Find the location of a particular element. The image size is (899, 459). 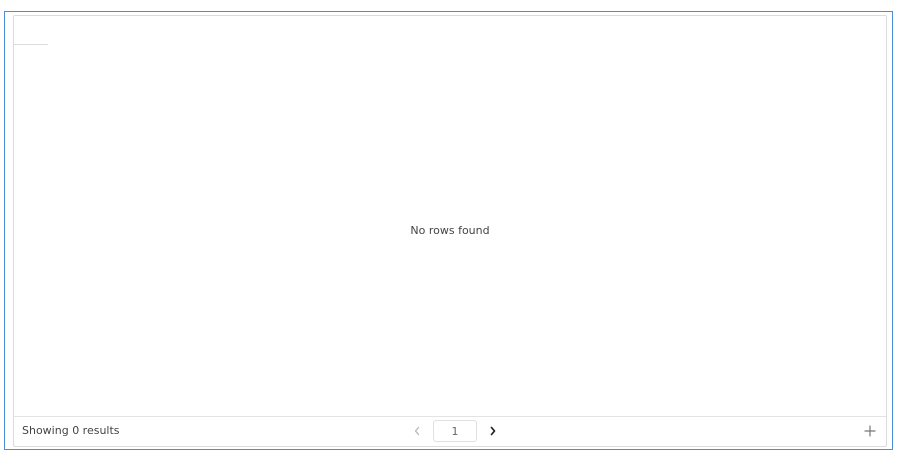

previous-page-button is located at coordinates (417, 431).